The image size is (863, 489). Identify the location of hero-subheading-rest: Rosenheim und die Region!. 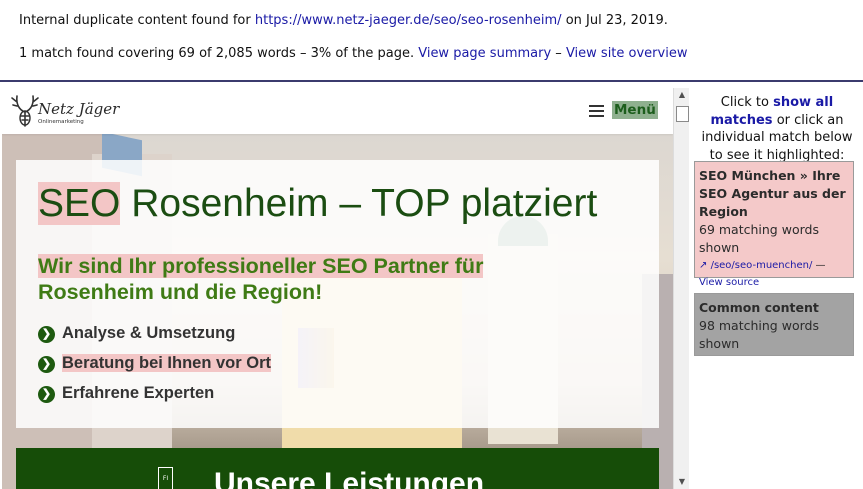
(180, 292).